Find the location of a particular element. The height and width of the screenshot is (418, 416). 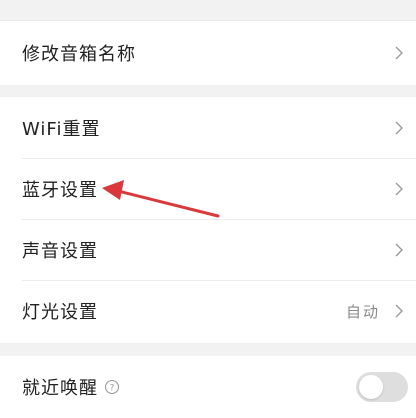

near-wake-toggle is located at coordinates (382, 387).